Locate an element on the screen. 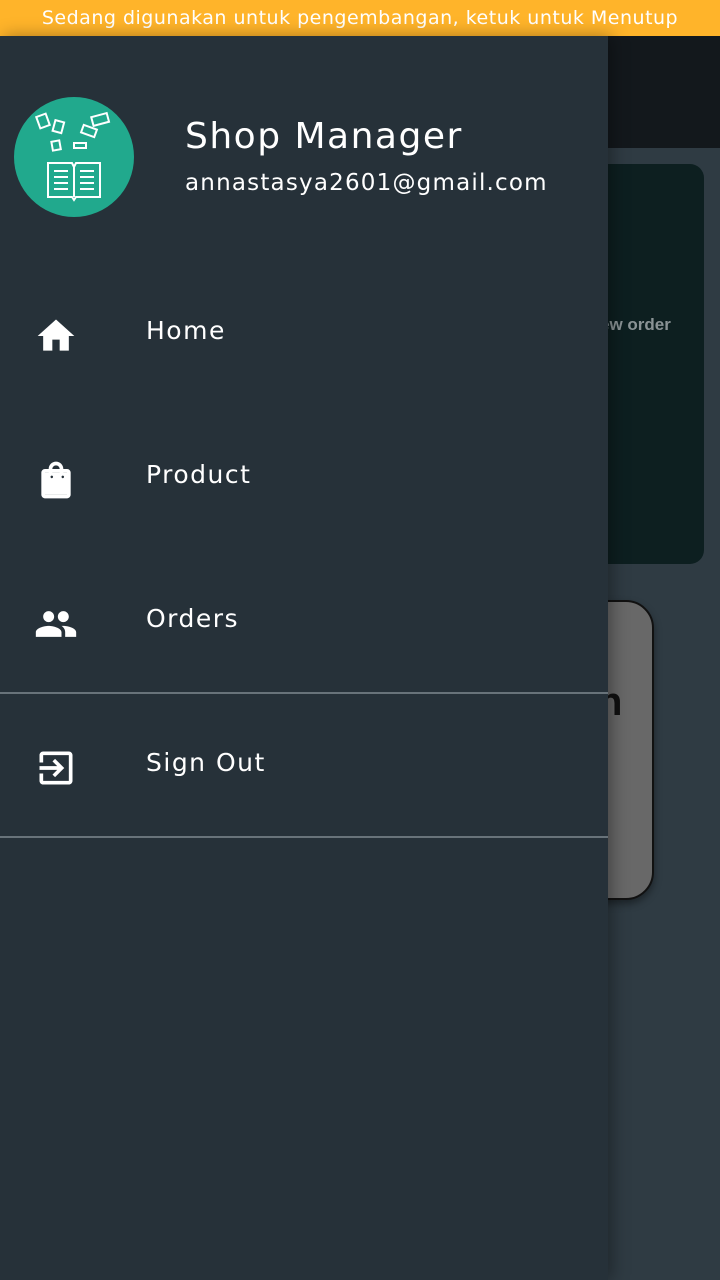  home-icon is located at coordinates (56, 335).